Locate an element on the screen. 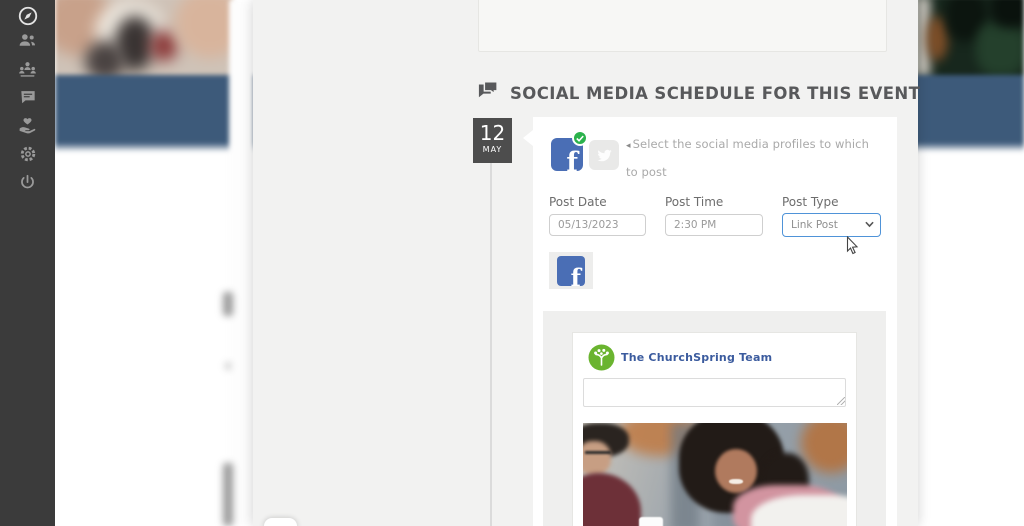 The height and width of the screenshot is (526, 1024). textarea-resize-grip is located at coordinates (841, 401).